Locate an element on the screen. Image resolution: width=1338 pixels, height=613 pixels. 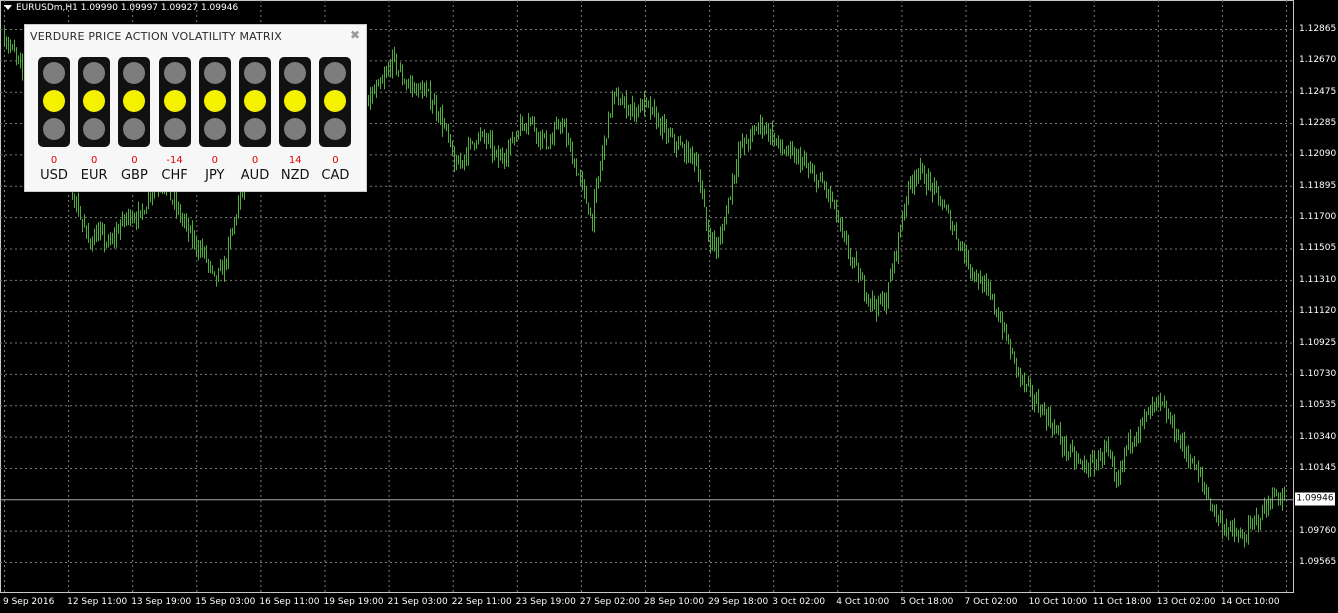
currency-light-chf: -14 CHF is located at coordinates (175, 120).